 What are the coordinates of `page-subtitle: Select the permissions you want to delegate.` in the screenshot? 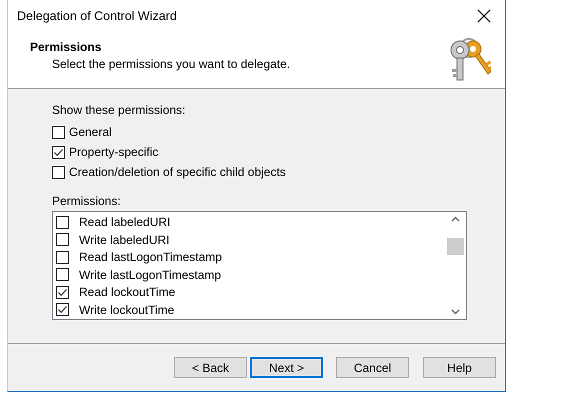 It's located at (171, 64).